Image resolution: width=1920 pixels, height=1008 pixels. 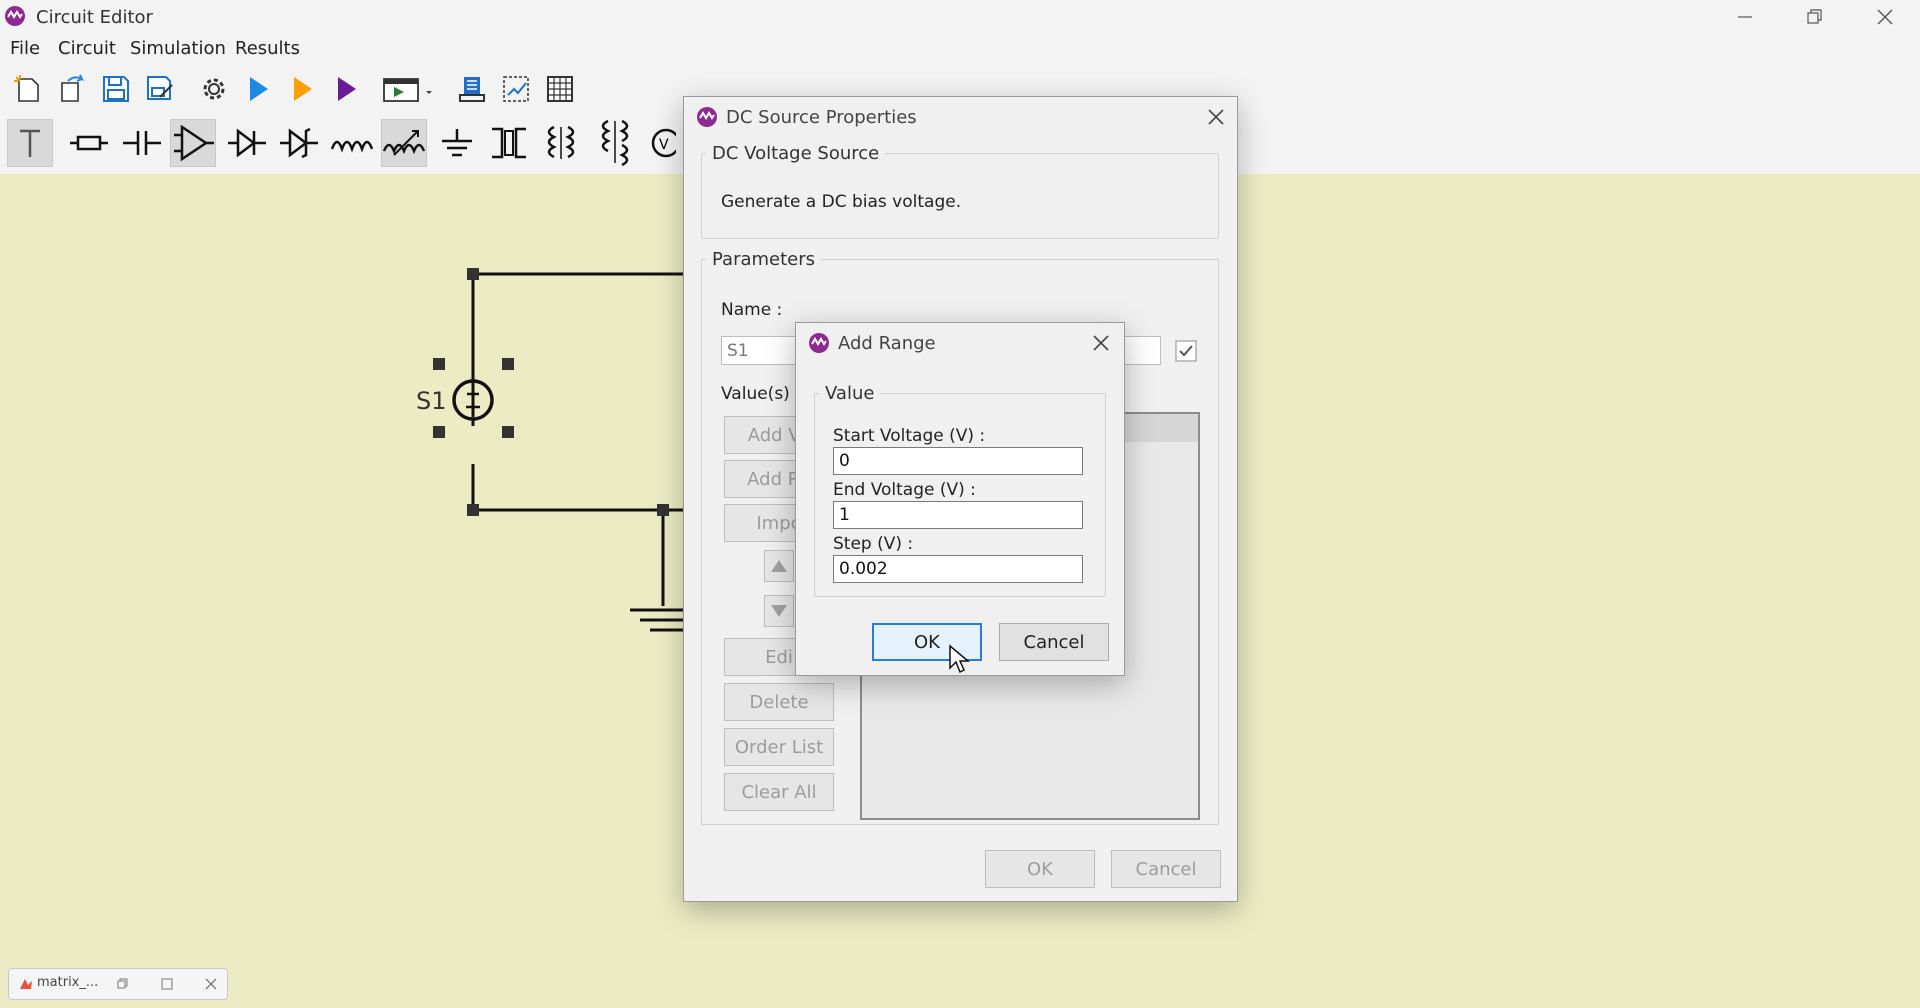 I want to click on run-purple-icon, so click(x=347, y=89).